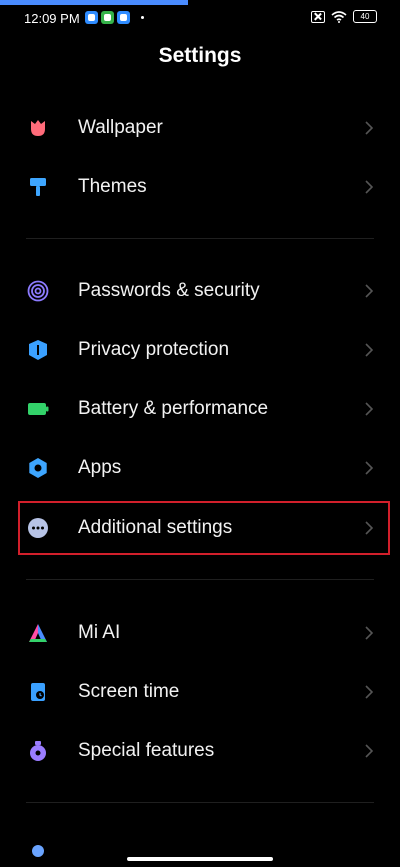 The height and width of the screenshot is (867, 400). I want to click on mi-ai-icon, so click(38, 633).